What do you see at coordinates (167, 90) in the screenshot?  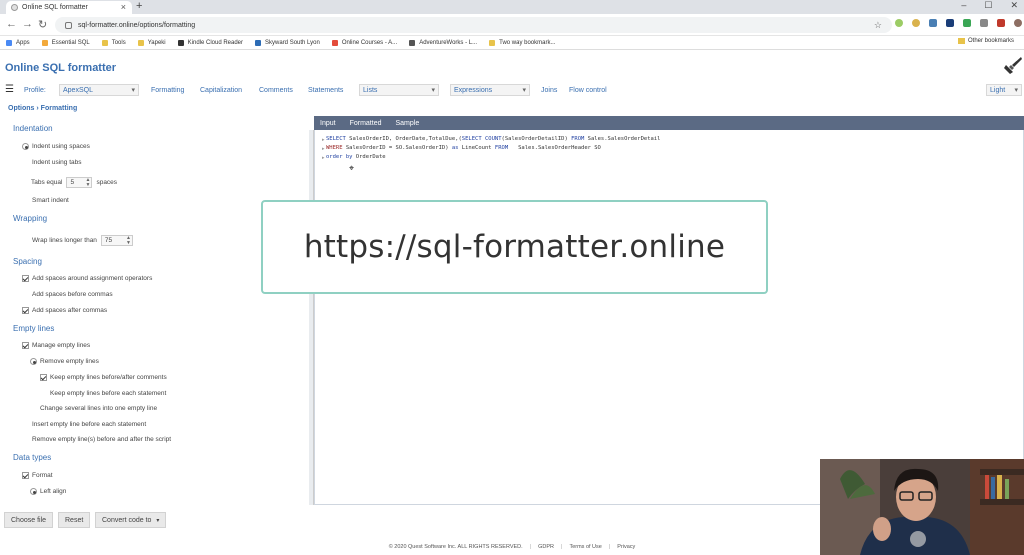 I see `menu-formatting: Formatting` at bounding box center [167, 90].